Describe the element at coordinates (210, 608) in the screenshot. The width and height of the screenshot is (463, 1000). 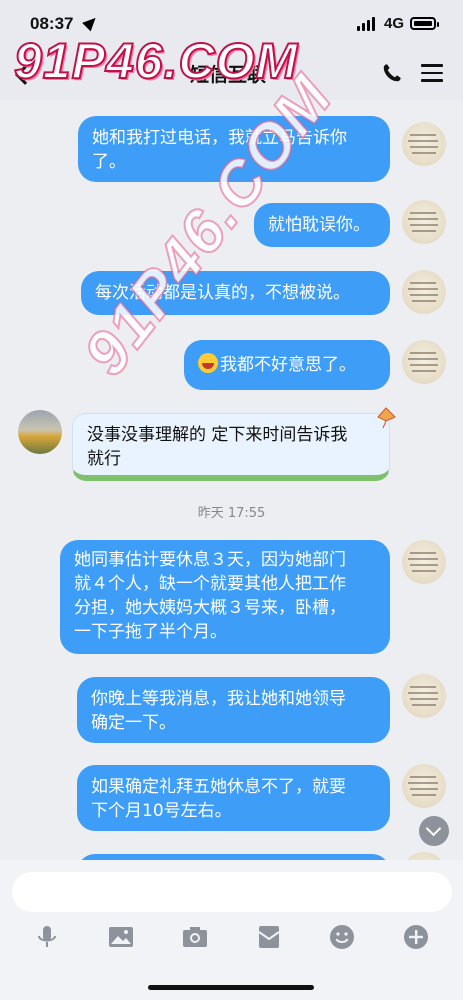
I see `message-line: 分担，她大姨妈大概３号来，卧槽，` at that location.